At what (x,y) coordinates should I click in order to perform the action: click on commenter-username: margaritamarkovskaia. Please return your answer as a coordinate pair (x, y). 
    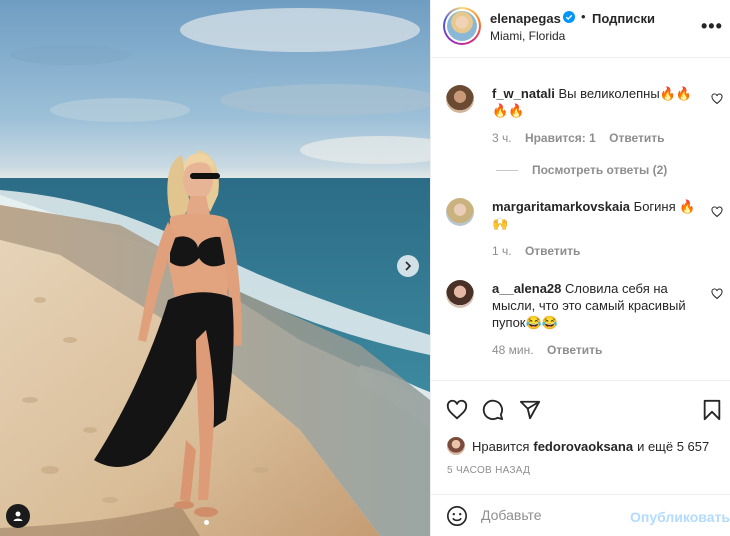
    Looking at the image, I should click on (561, 206).